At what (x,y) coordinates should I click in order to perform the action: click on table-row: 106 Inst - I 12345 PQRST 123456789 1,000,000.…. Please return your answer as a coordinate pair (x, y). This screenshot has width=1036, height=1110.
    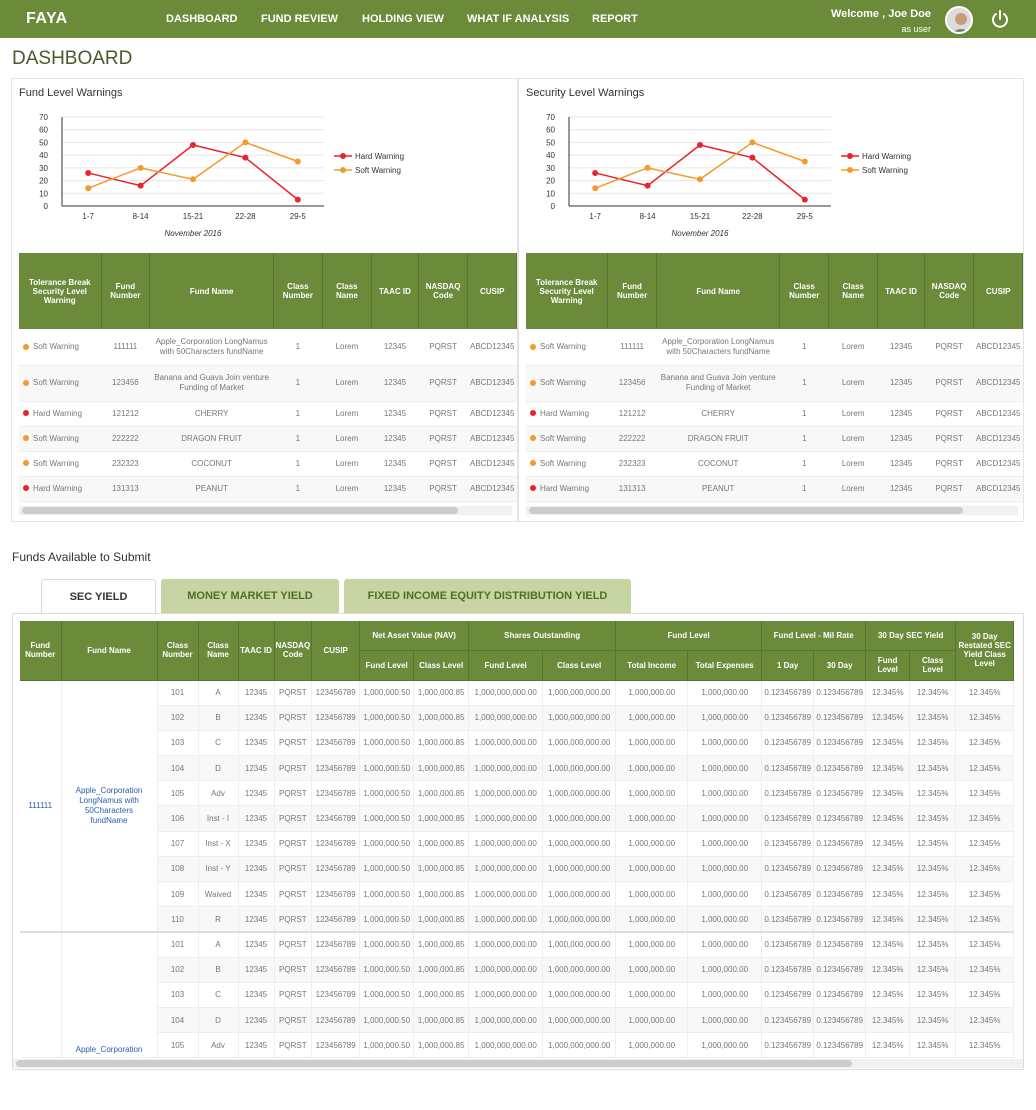
    Looking at the image, I should click on (517, 818).